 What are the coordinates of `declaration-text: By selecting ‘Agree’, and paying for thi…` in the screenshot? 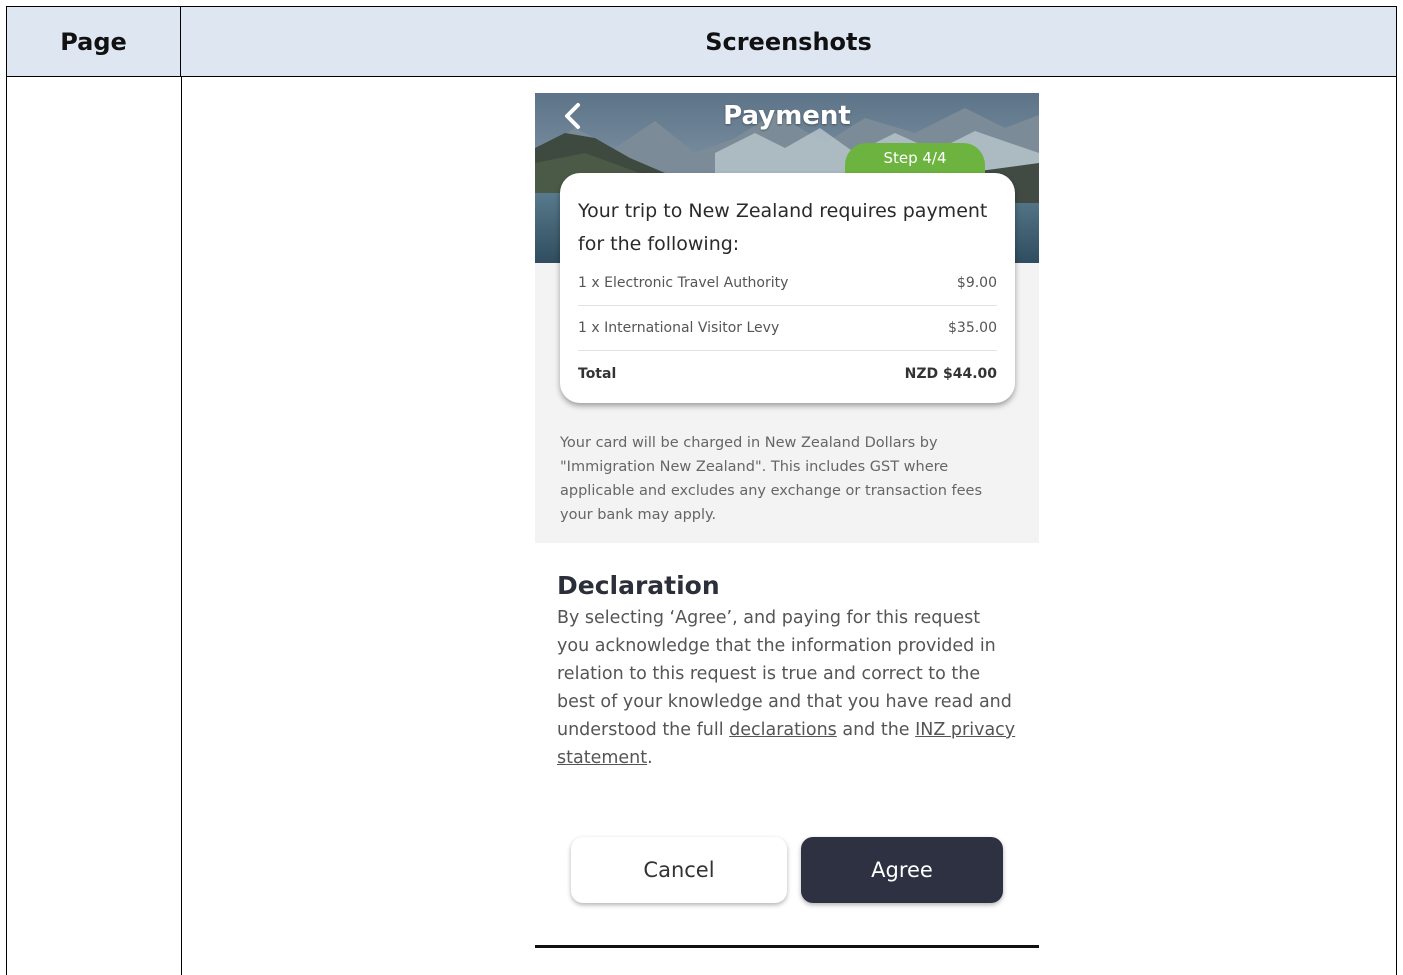 It's located at (787, 688).